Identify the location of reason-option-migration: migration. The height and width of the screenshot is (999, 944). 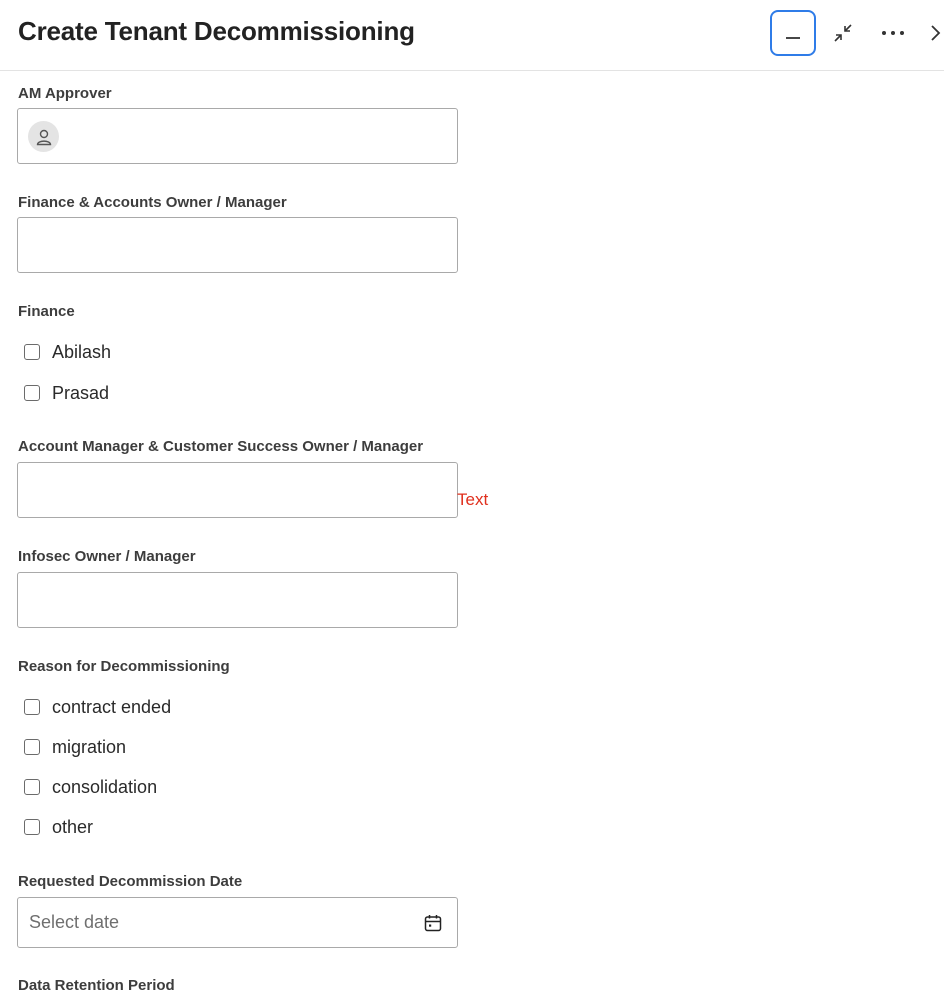
(75, 747).